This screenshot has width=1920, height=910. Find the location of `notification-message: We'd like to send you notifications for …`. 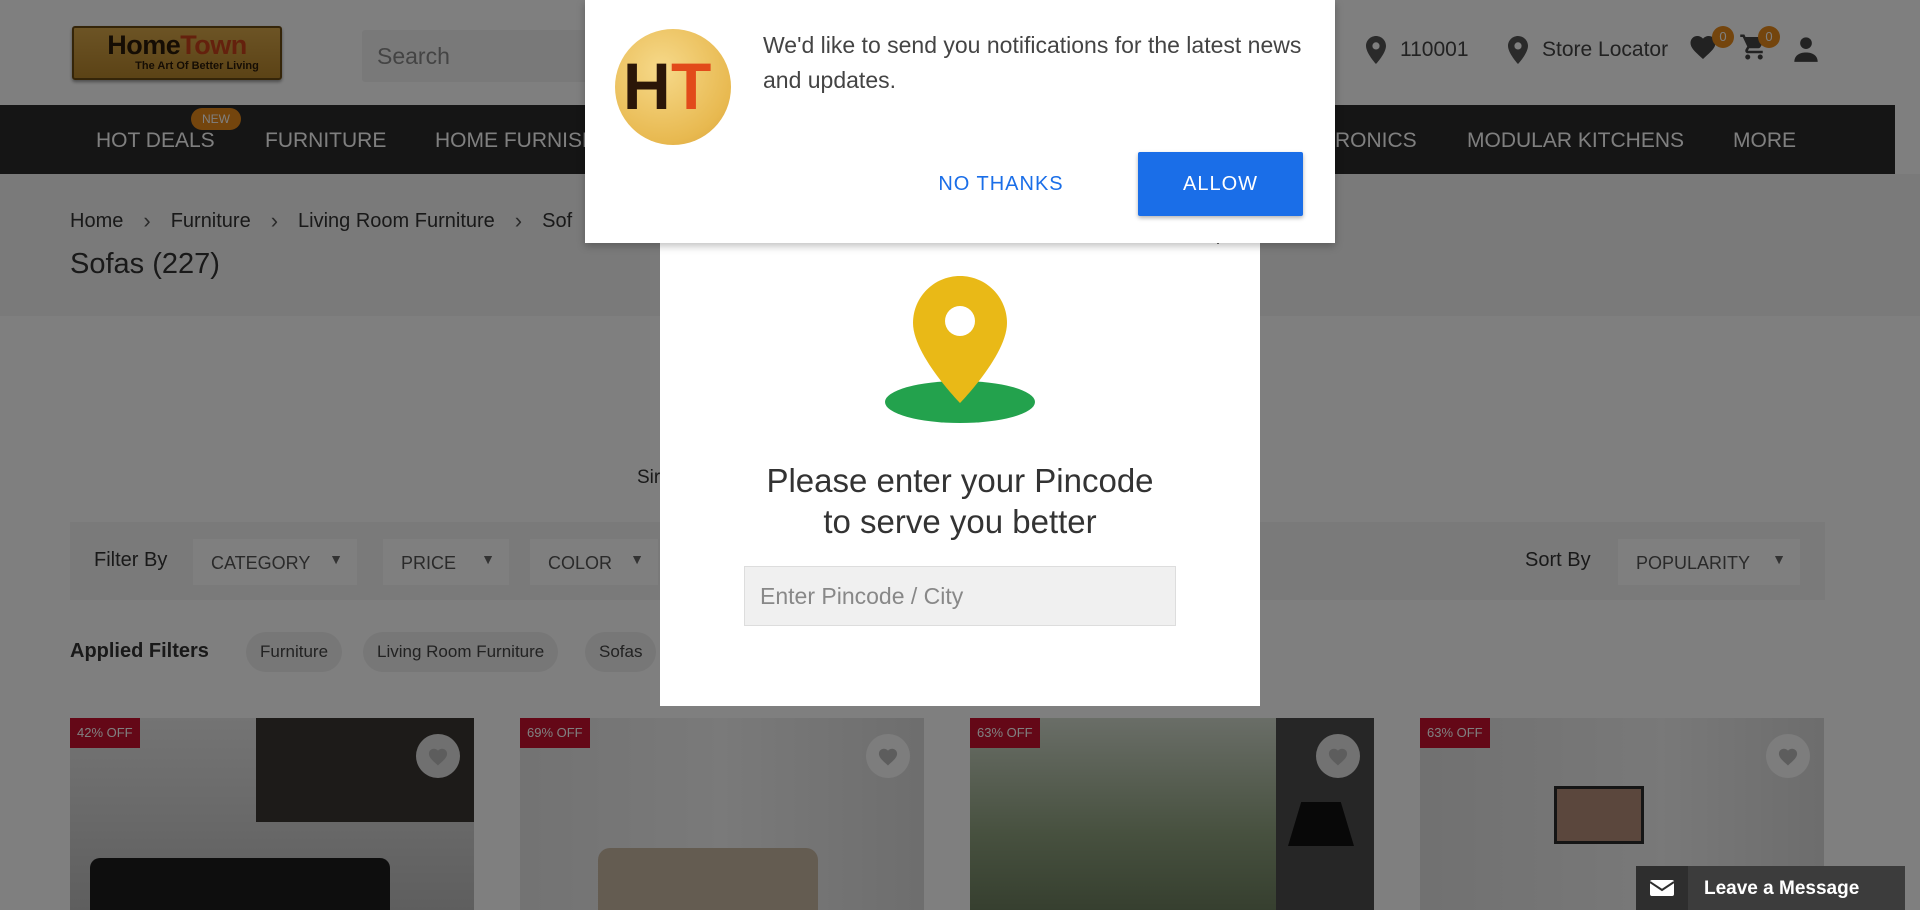

notification-message: We'd like to send you notifications for … is located at coordinates (1032, 62).